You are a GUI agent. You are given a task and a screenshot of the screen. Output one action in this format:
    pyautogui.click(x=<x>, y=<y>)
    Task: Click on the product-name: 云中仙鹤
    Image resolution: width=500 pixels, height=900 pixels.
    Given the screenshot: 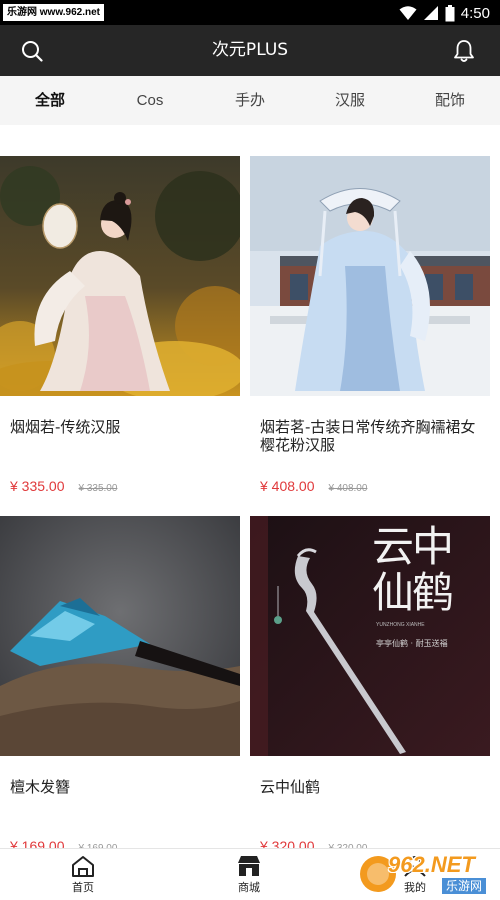 What is the action you would take?
    pyautogui.click(x=290, y=787)
    